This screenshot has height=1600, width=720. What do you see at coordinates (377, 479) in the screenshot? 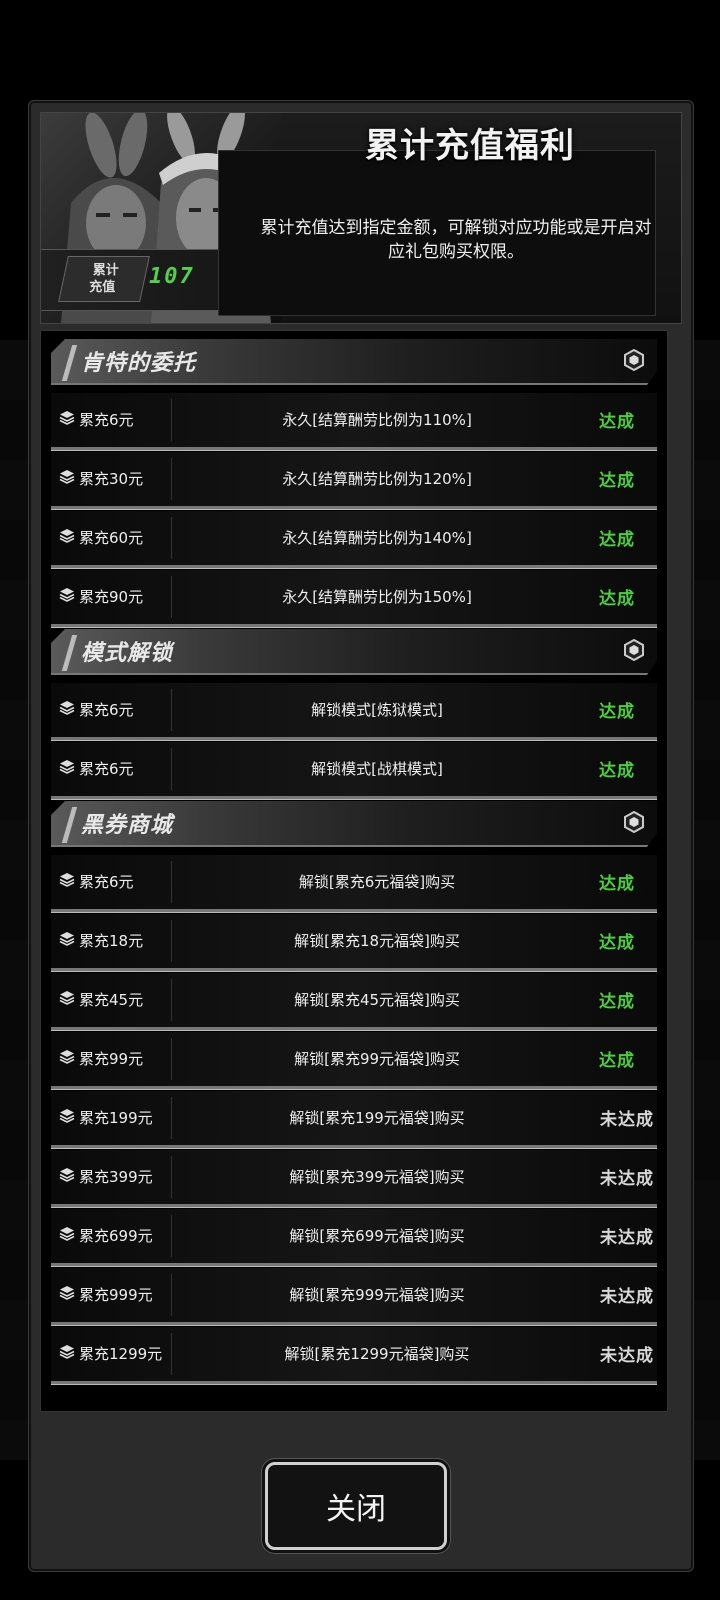
I see `reward-text: 永久[结算酬劳比例为120%]` at bounding box center [377, 479].